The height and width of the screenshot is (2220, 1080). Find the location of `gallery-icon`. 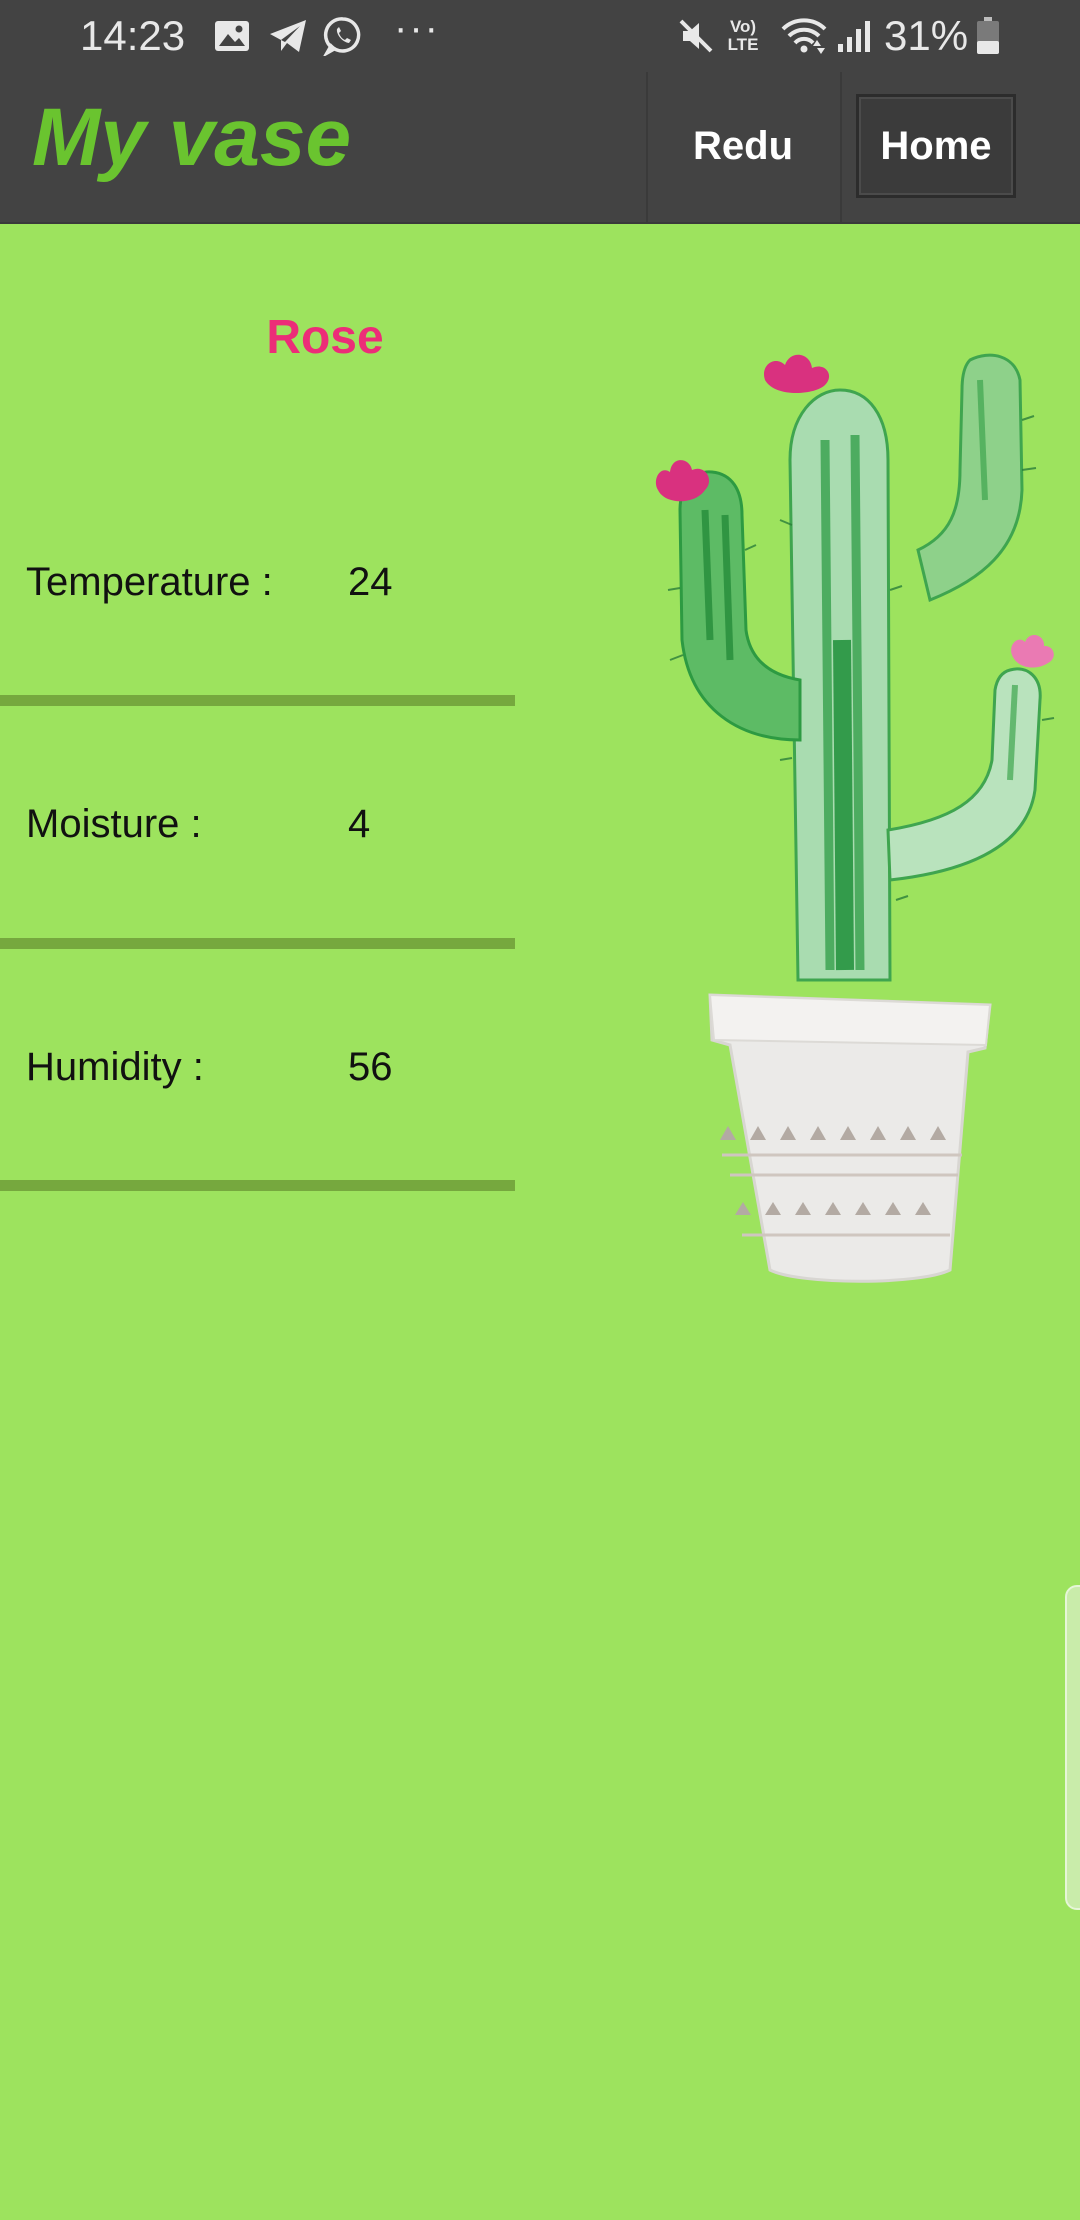

gallery-icon is located at coordinates (232, 36).